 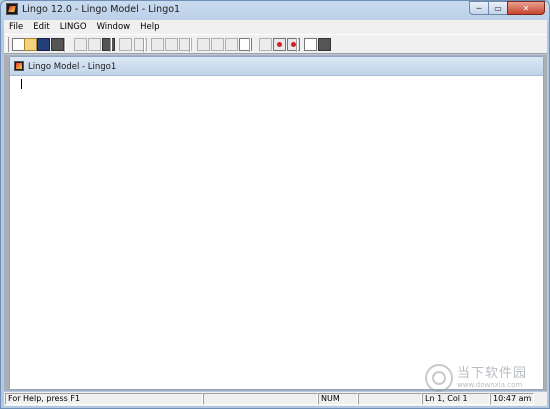 What do you see at coordinates (526, 8) in the screenshot?
I see `close-button: ✕` at bounding box center [526, 8].